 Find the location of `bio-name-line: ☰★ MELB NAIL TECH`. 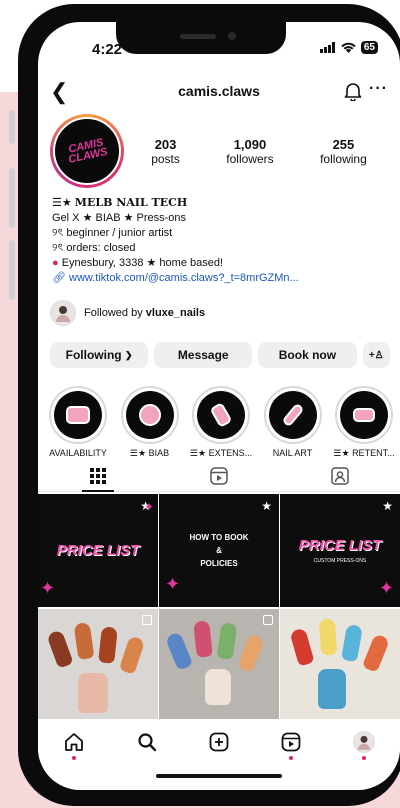

bio-name-line: ☰★ MELB NAIL TECH is located at coordinates (222, 203).